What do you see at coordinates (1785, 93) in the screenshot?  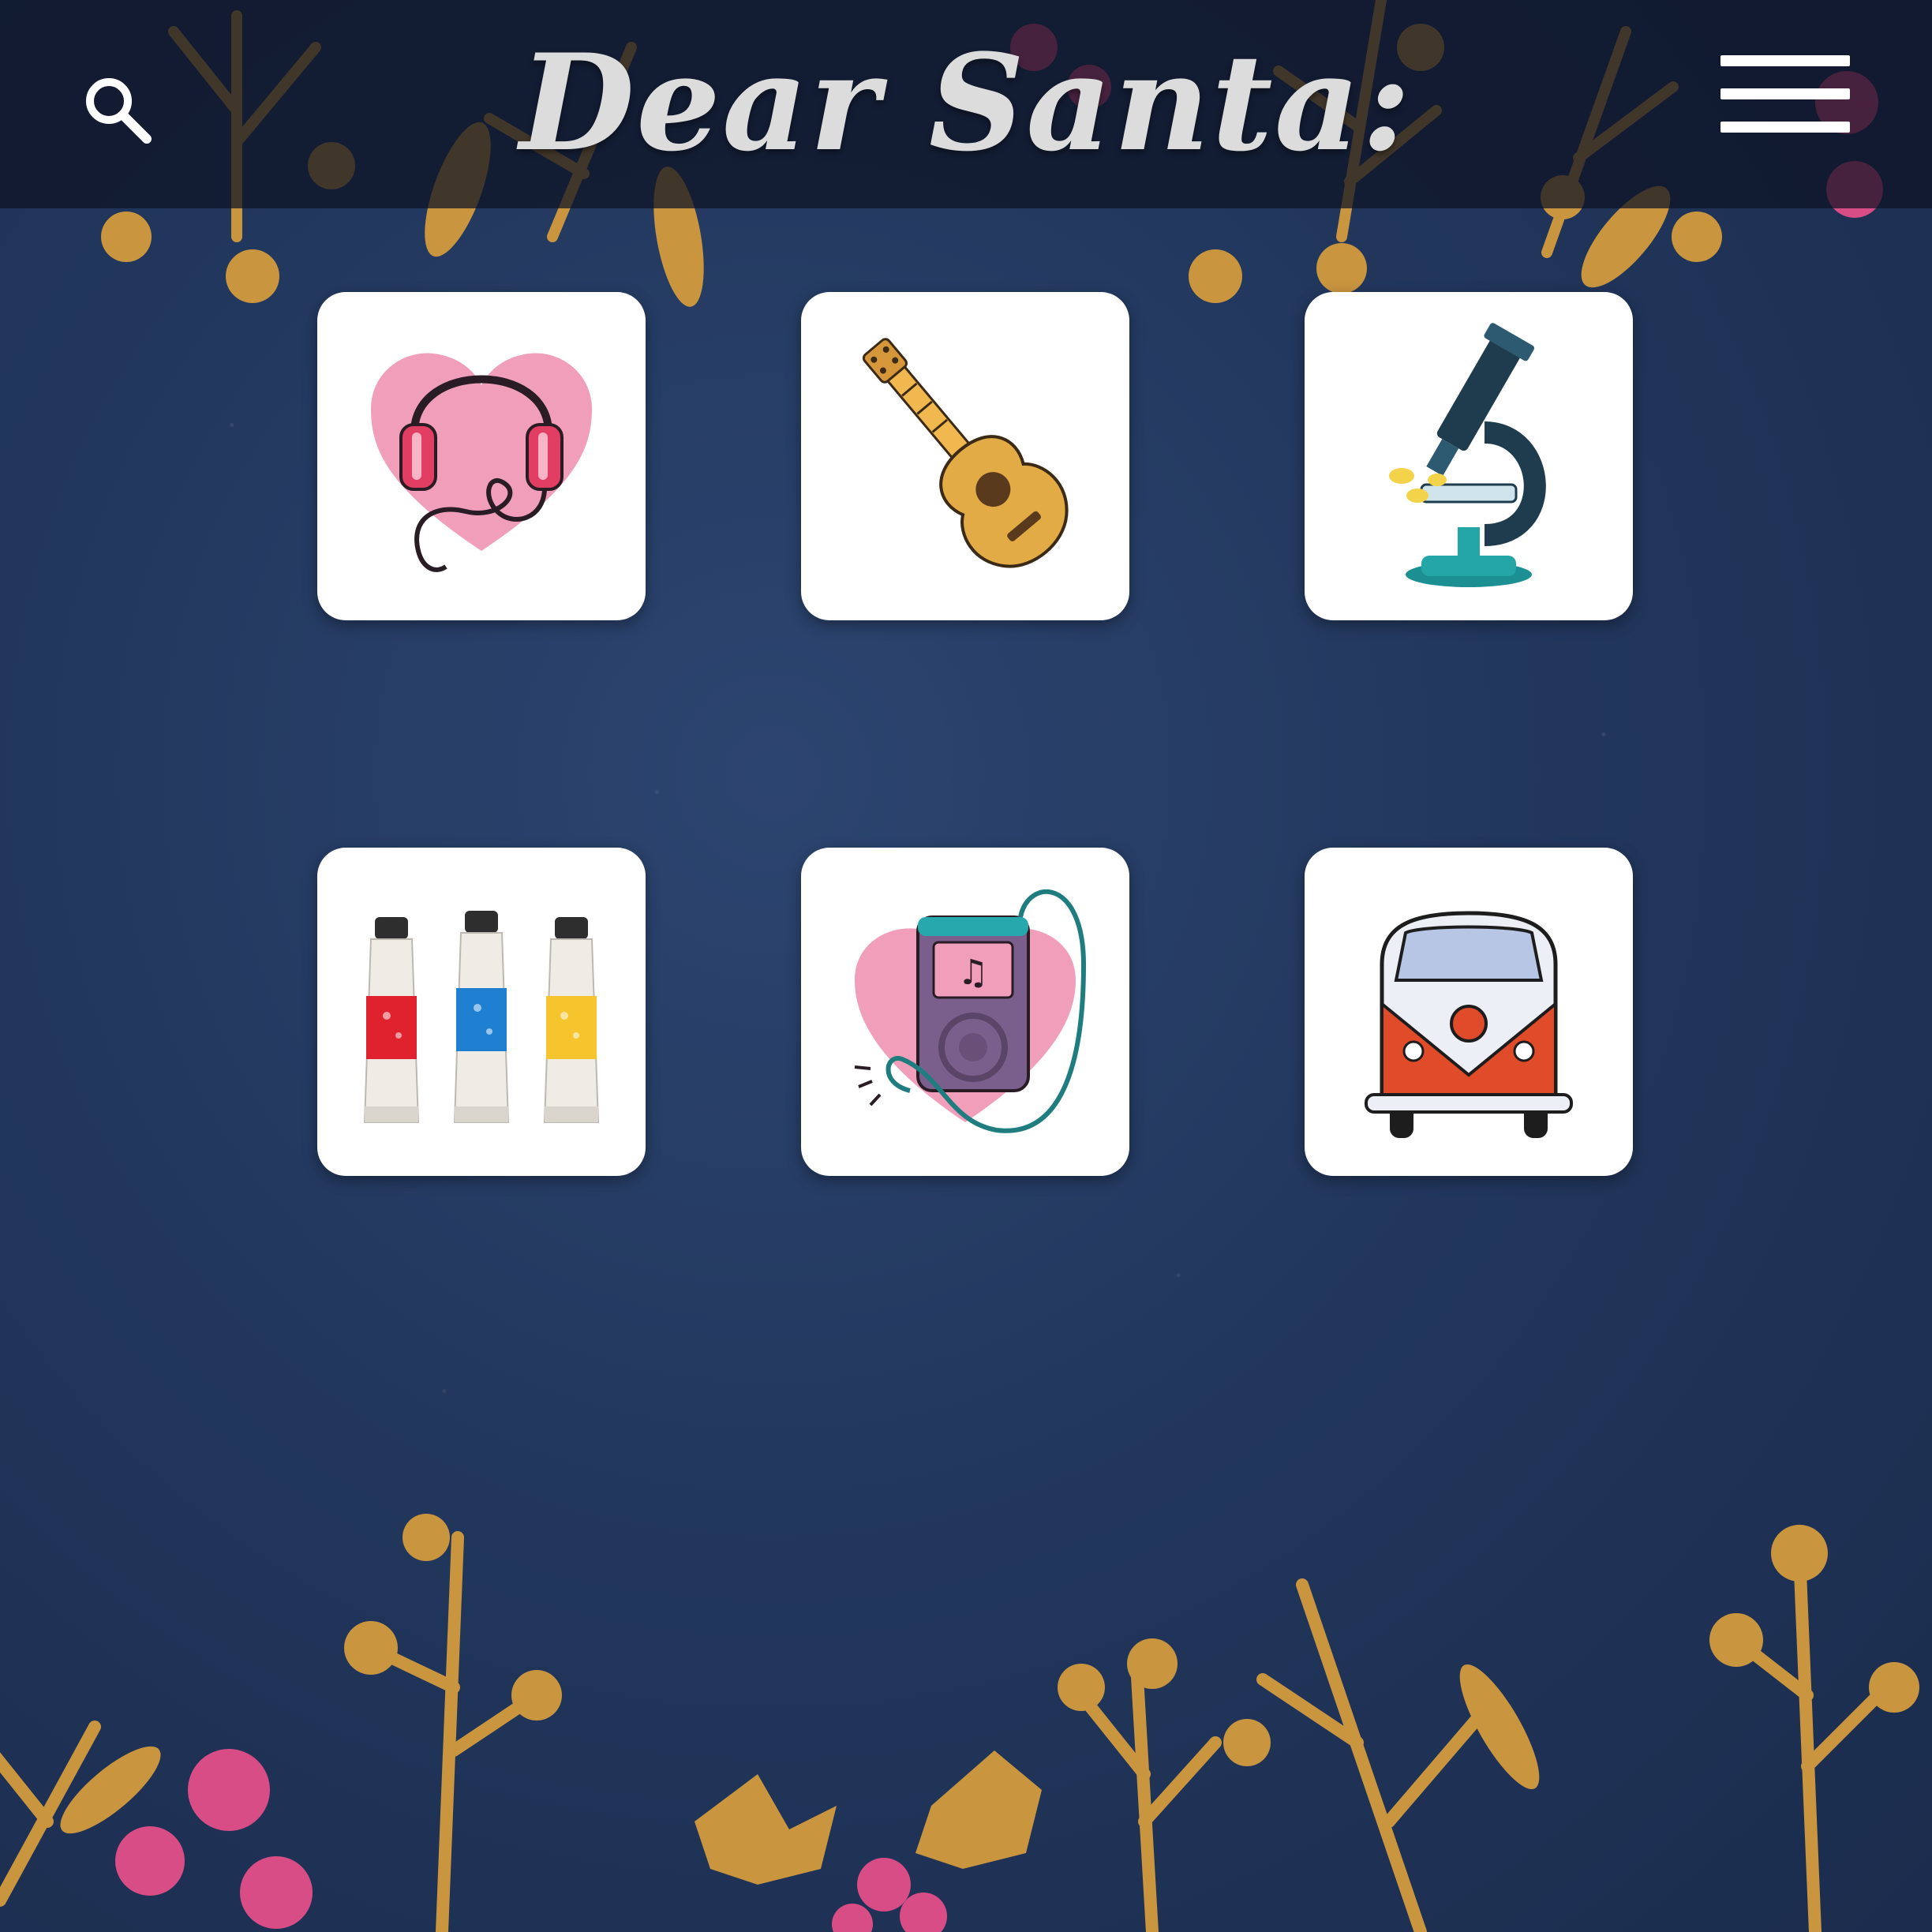 I see `hamburger-menu-icon-line-middle` at bounding box center [1785, 93].